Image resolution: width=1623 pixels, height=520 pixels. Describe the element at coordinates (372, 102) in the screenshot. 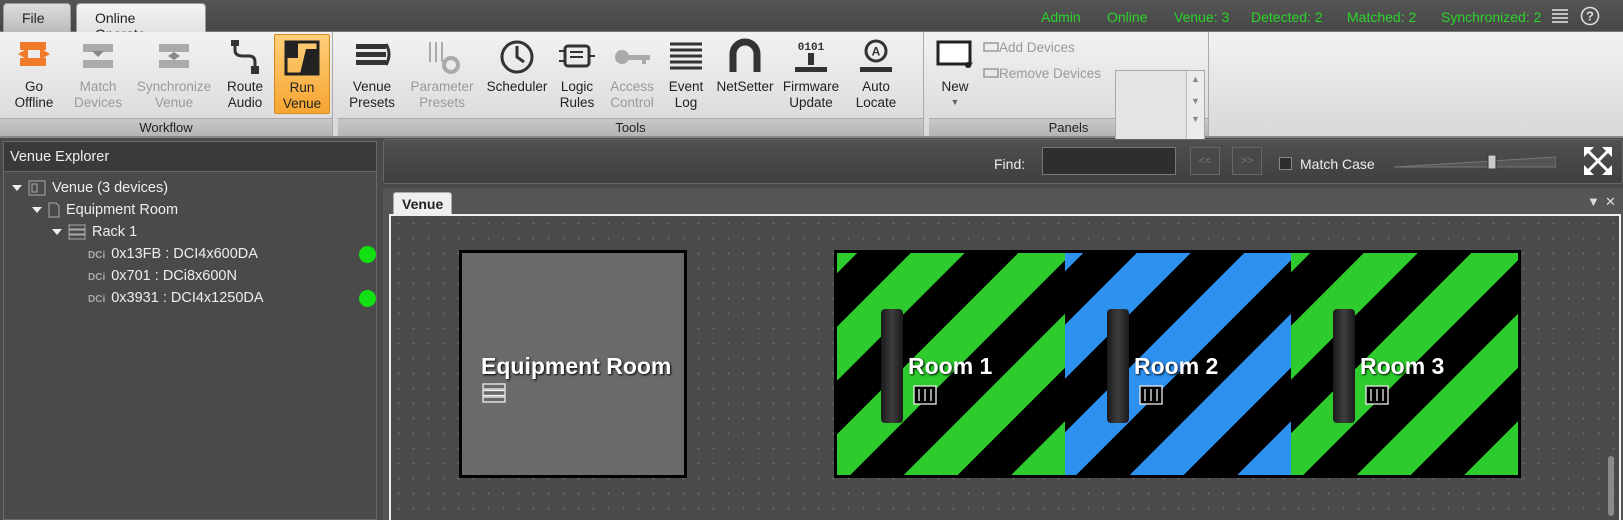

I see `venue-presets-label-2: Presets` at that location.